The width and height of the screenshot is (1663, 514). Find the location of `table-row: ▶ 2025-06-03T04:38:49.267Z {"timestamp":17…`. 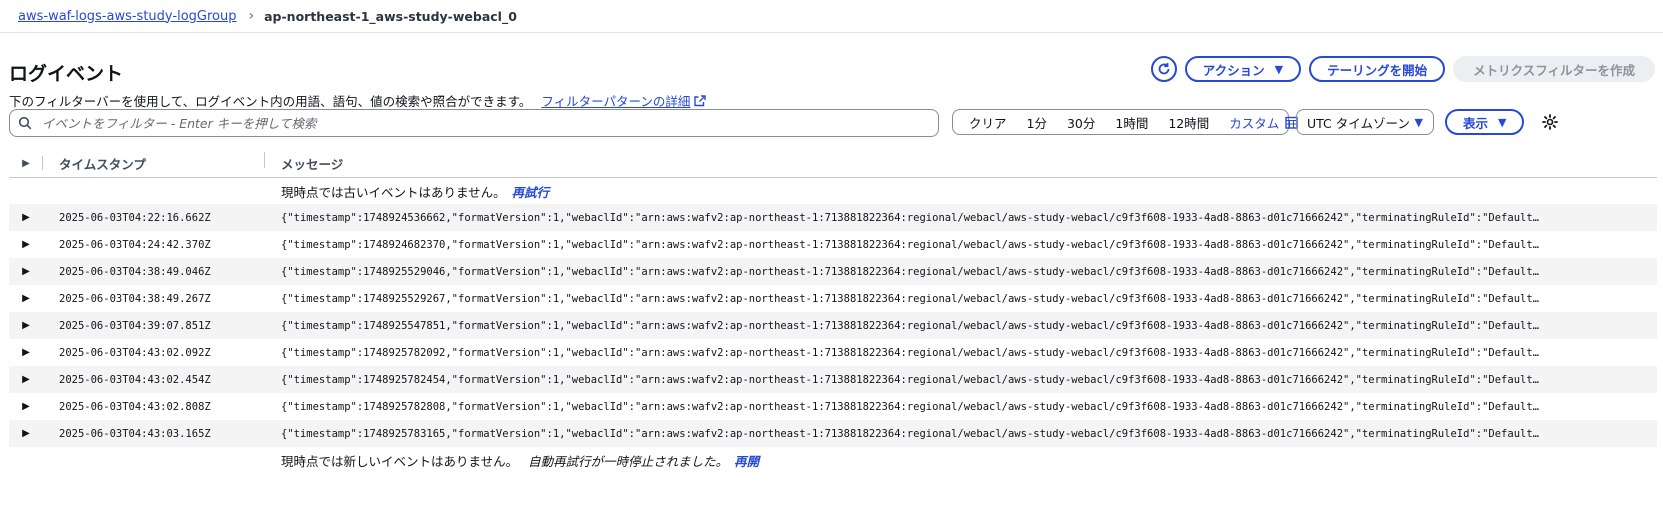

table-row: ▶ 2025-06-03T04:38:49.267Z {"timestamp":17… is located at coordinates (833, 298).